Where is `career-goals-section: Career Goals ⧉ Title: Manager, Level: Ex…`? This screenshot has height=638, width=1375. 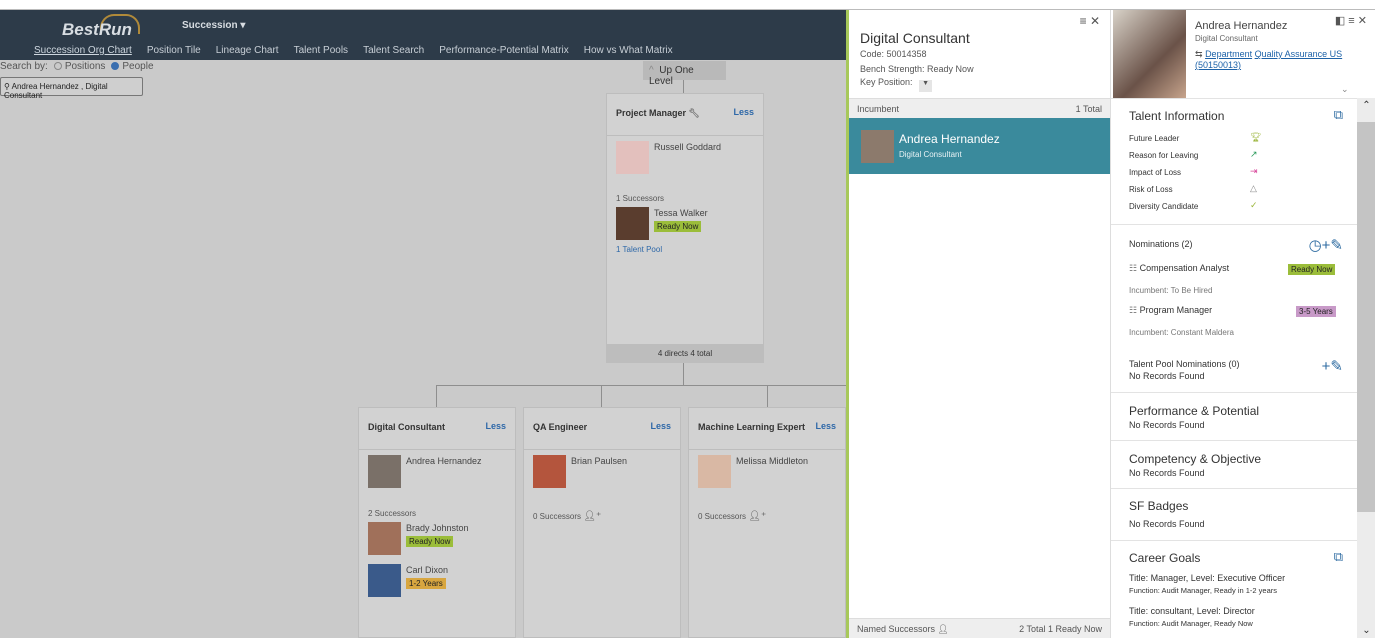 career-goals-section: Career Goals ⧉ Title: Manager, Level: Ex… is located at coordinates (1234, 589).